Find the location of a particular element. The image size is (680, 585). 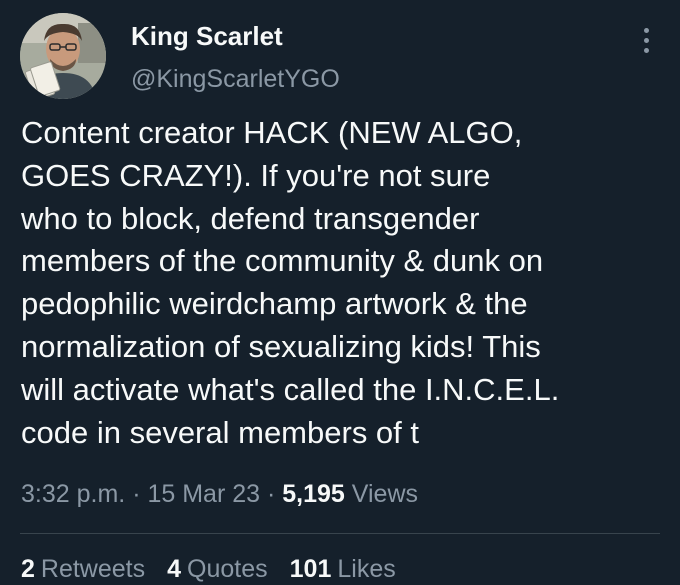

retweets-label: Retweets is located at coordinates (93, 569).